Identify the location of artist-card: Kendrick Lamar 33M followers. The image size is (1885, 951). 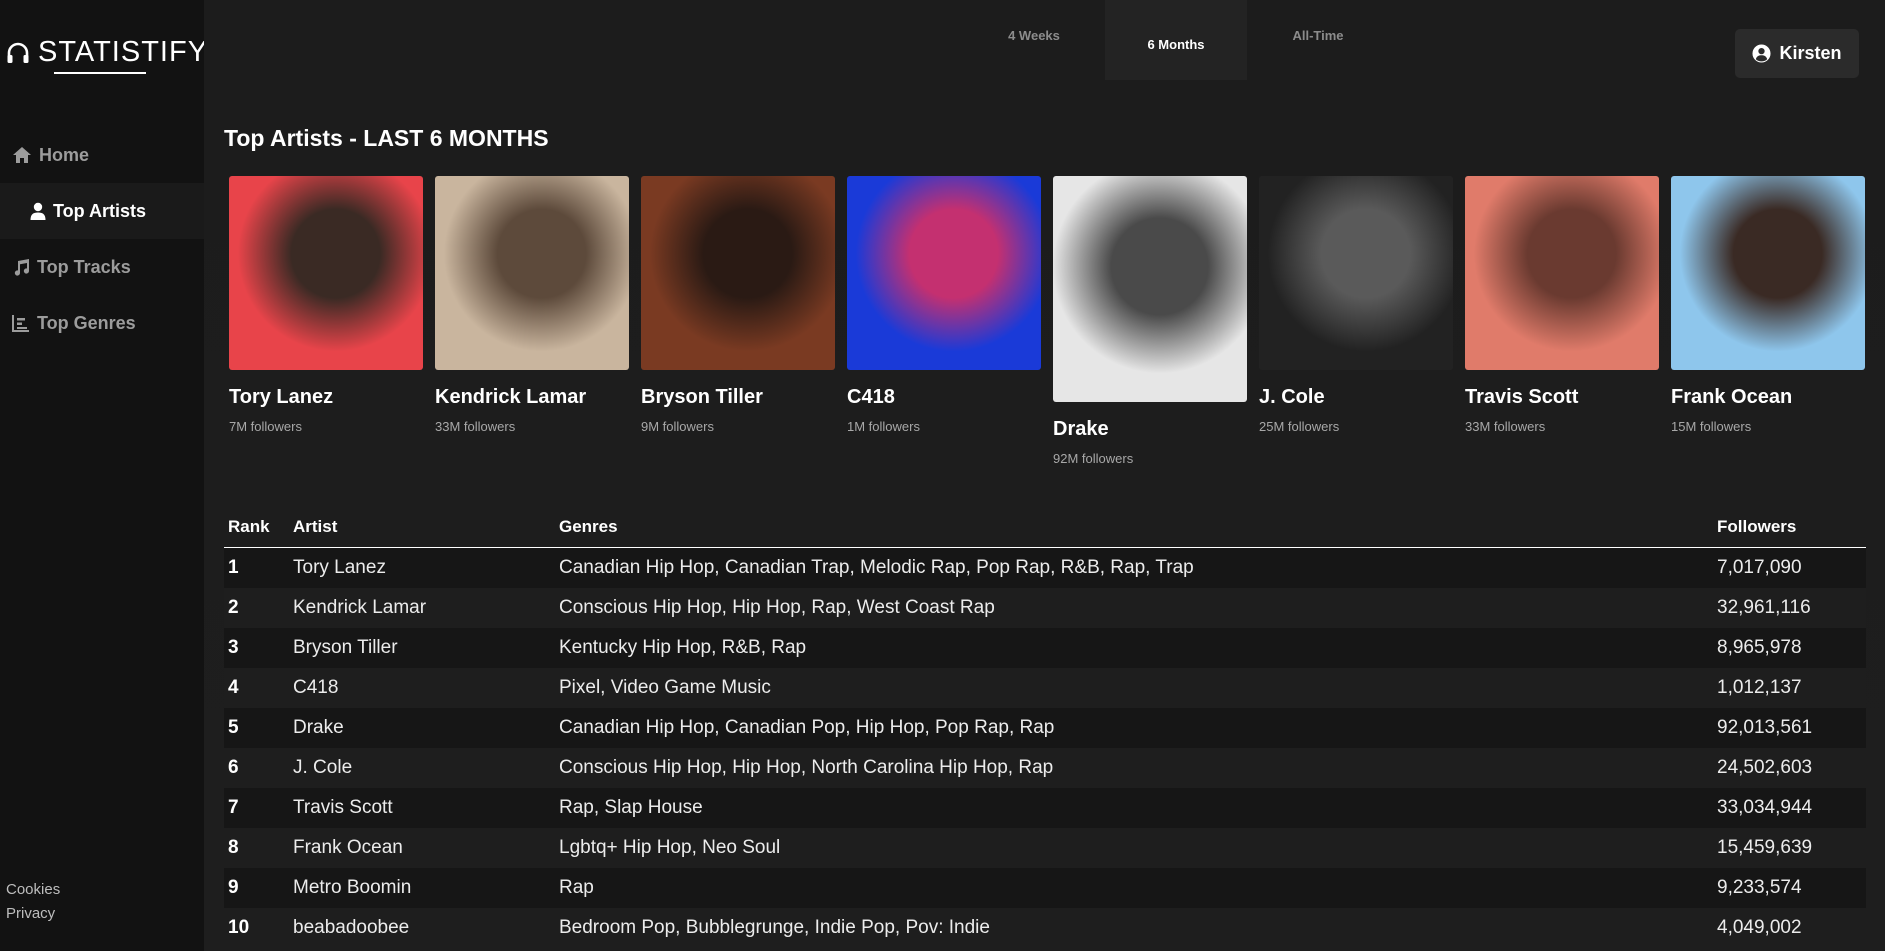
(532, 305).